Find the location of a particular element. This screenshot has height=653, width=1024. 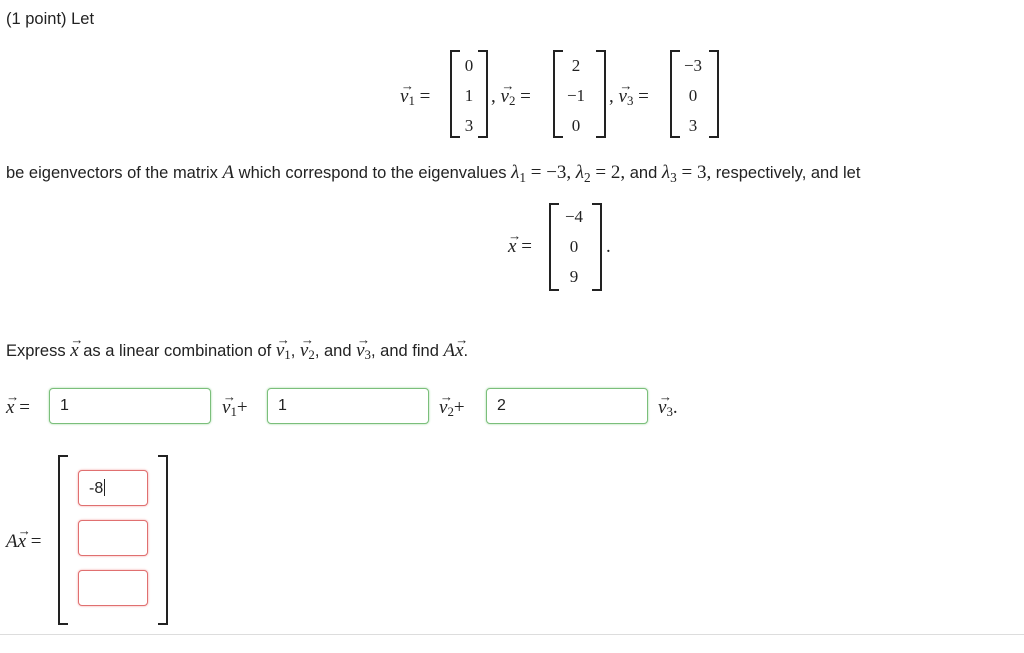

coefficient-3-input: 2 is located at coordinates (567, 406).